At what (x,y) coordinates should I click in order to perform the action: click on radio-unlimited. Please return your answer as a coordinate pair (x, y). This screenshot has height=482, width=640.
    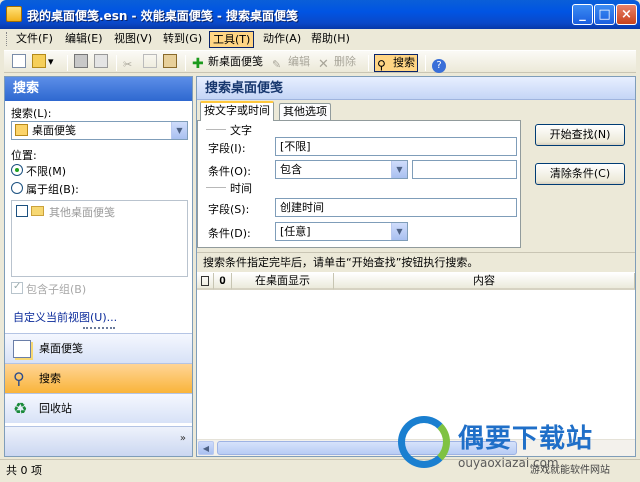
    Looking at the image, I should click on (17, 170).